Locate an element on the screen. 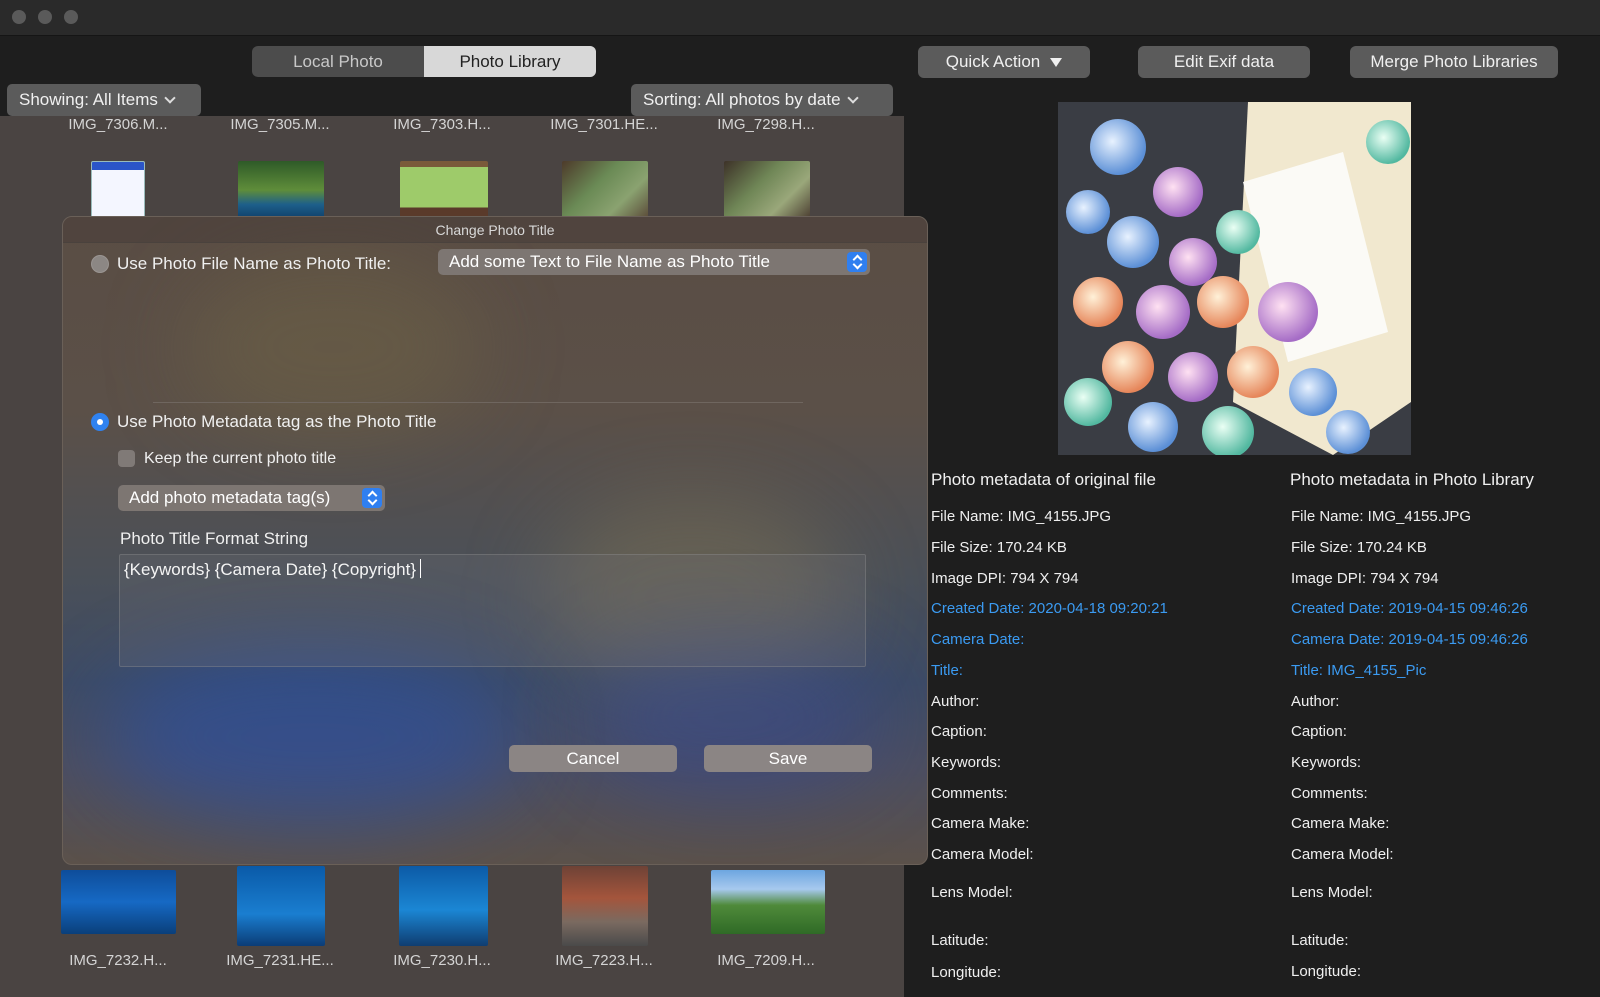 This screenshot has width=1600, height=997. format-string-input: {Keywords} {Camera Date} {Copyright} is located at coordinates (492, 610).